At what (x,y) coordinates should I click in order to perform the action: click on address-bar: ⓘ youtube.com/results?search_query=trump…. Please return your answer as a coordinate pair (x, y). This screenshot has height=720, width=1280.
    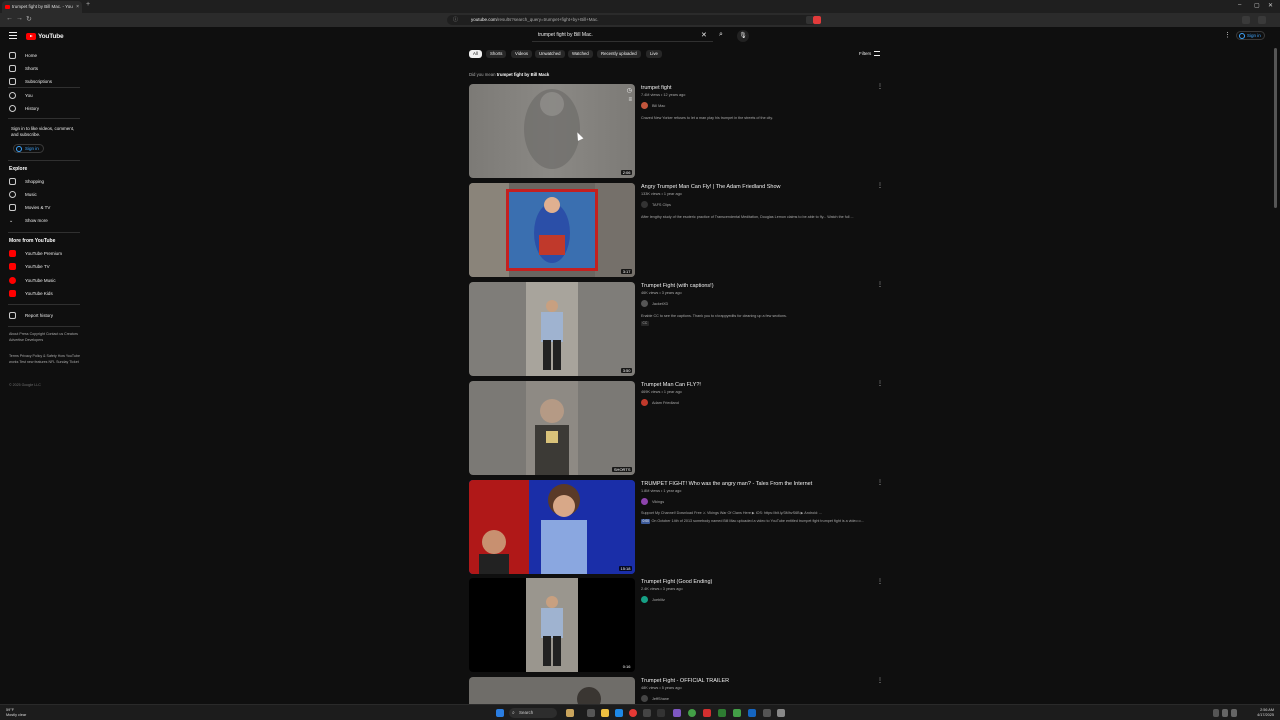
    Looking at the image, I should click on (632, 20).